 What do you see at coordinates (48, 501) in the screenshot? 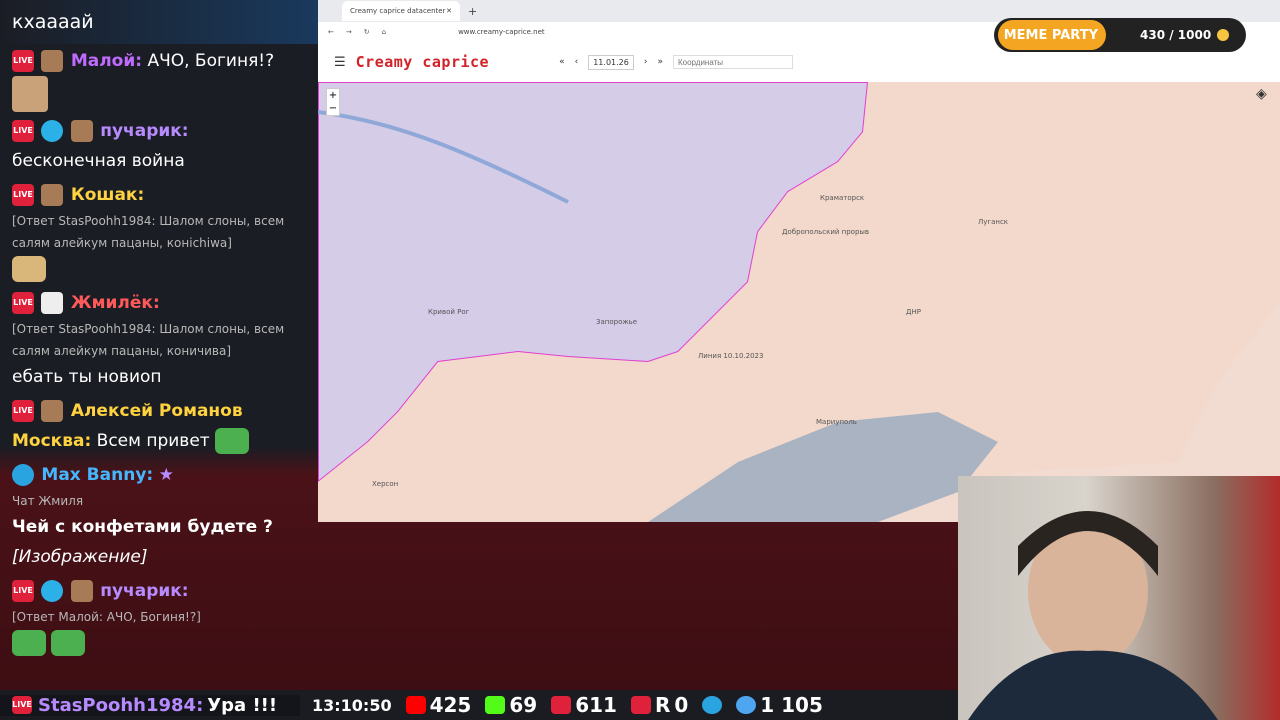
I see `chat-source: Чат Жмиля` at bounding box center [48, 501].